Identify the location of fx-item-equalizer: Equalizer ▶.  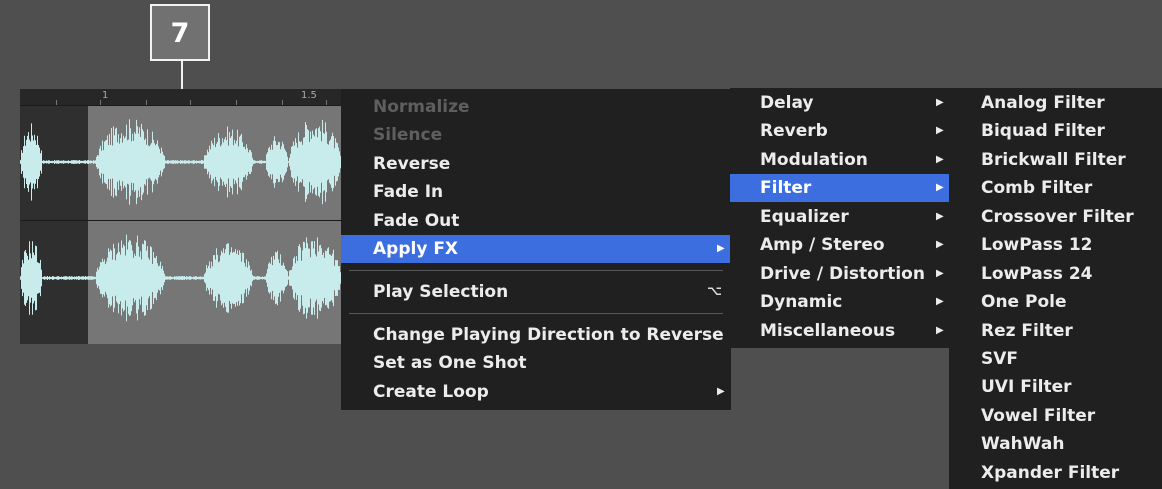
(839, 217).